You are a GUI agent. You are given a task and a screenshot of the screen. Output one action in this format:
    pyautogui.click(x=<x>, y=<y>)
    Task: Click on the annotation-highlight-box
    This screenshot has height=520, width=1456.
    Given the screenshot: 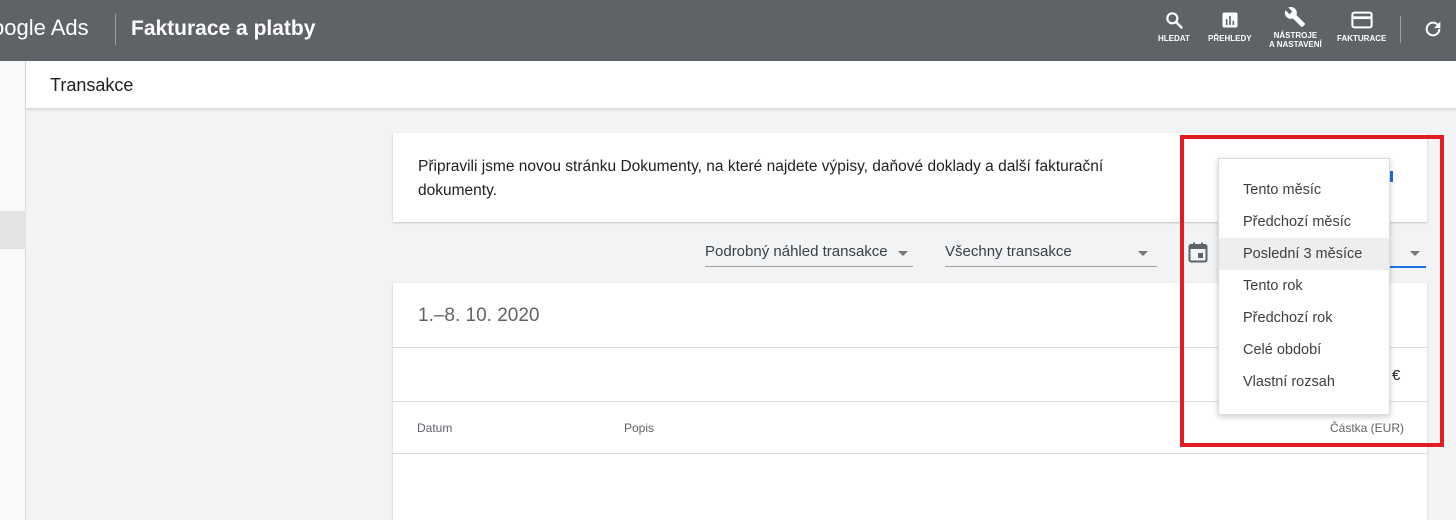 What is the action you would take?
    pyautogui.click(x=1312, y=291)
    